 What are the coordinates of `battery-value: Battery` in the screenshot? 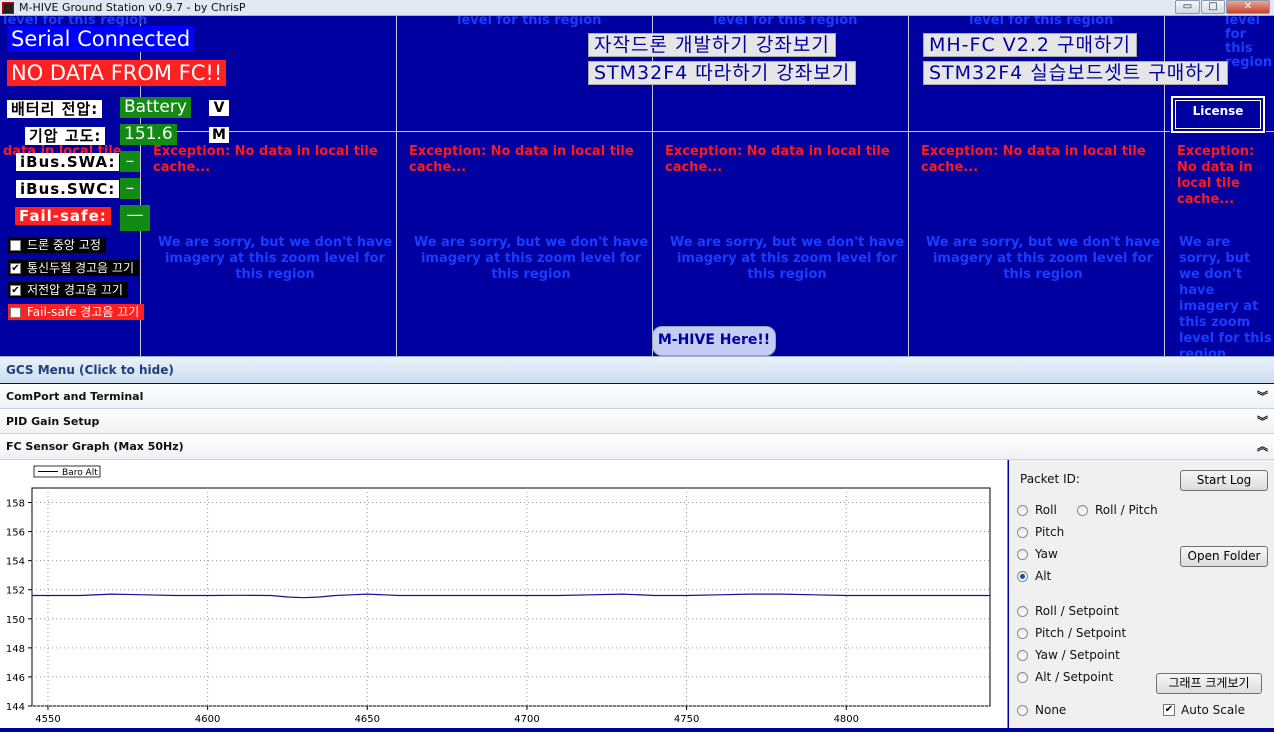 It's located at (155, 107).